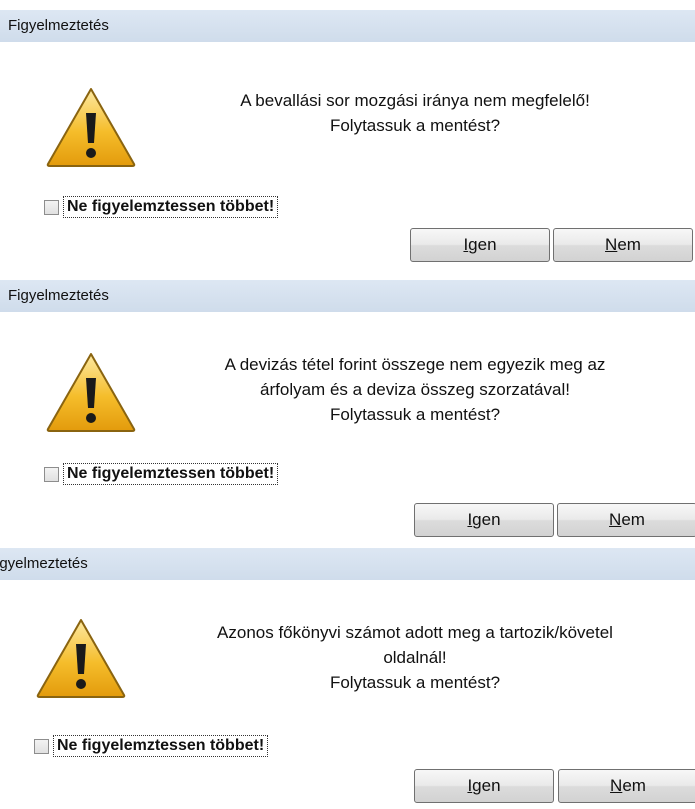 The height and width of the screenshot is (809, 695). I want to click on message-line: árfolyam és a deviza összeg szorzatával!, so click(415, 389).